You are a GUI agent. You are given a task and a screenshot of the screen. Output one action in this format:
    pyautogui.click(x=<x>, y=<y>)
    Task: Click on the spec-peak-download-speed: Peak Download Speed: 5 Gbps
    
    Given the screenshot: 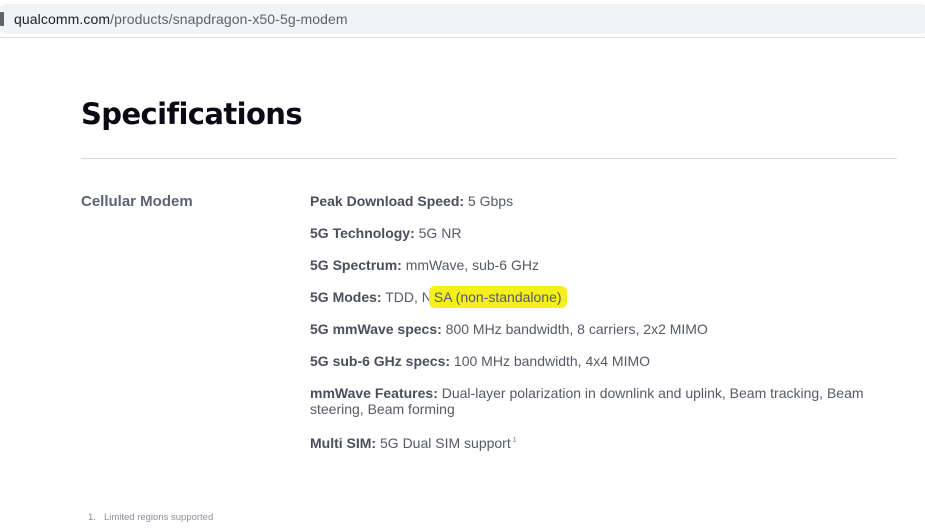 What is the action you would take?
    pyautogui.click(x=600, y=201)
    